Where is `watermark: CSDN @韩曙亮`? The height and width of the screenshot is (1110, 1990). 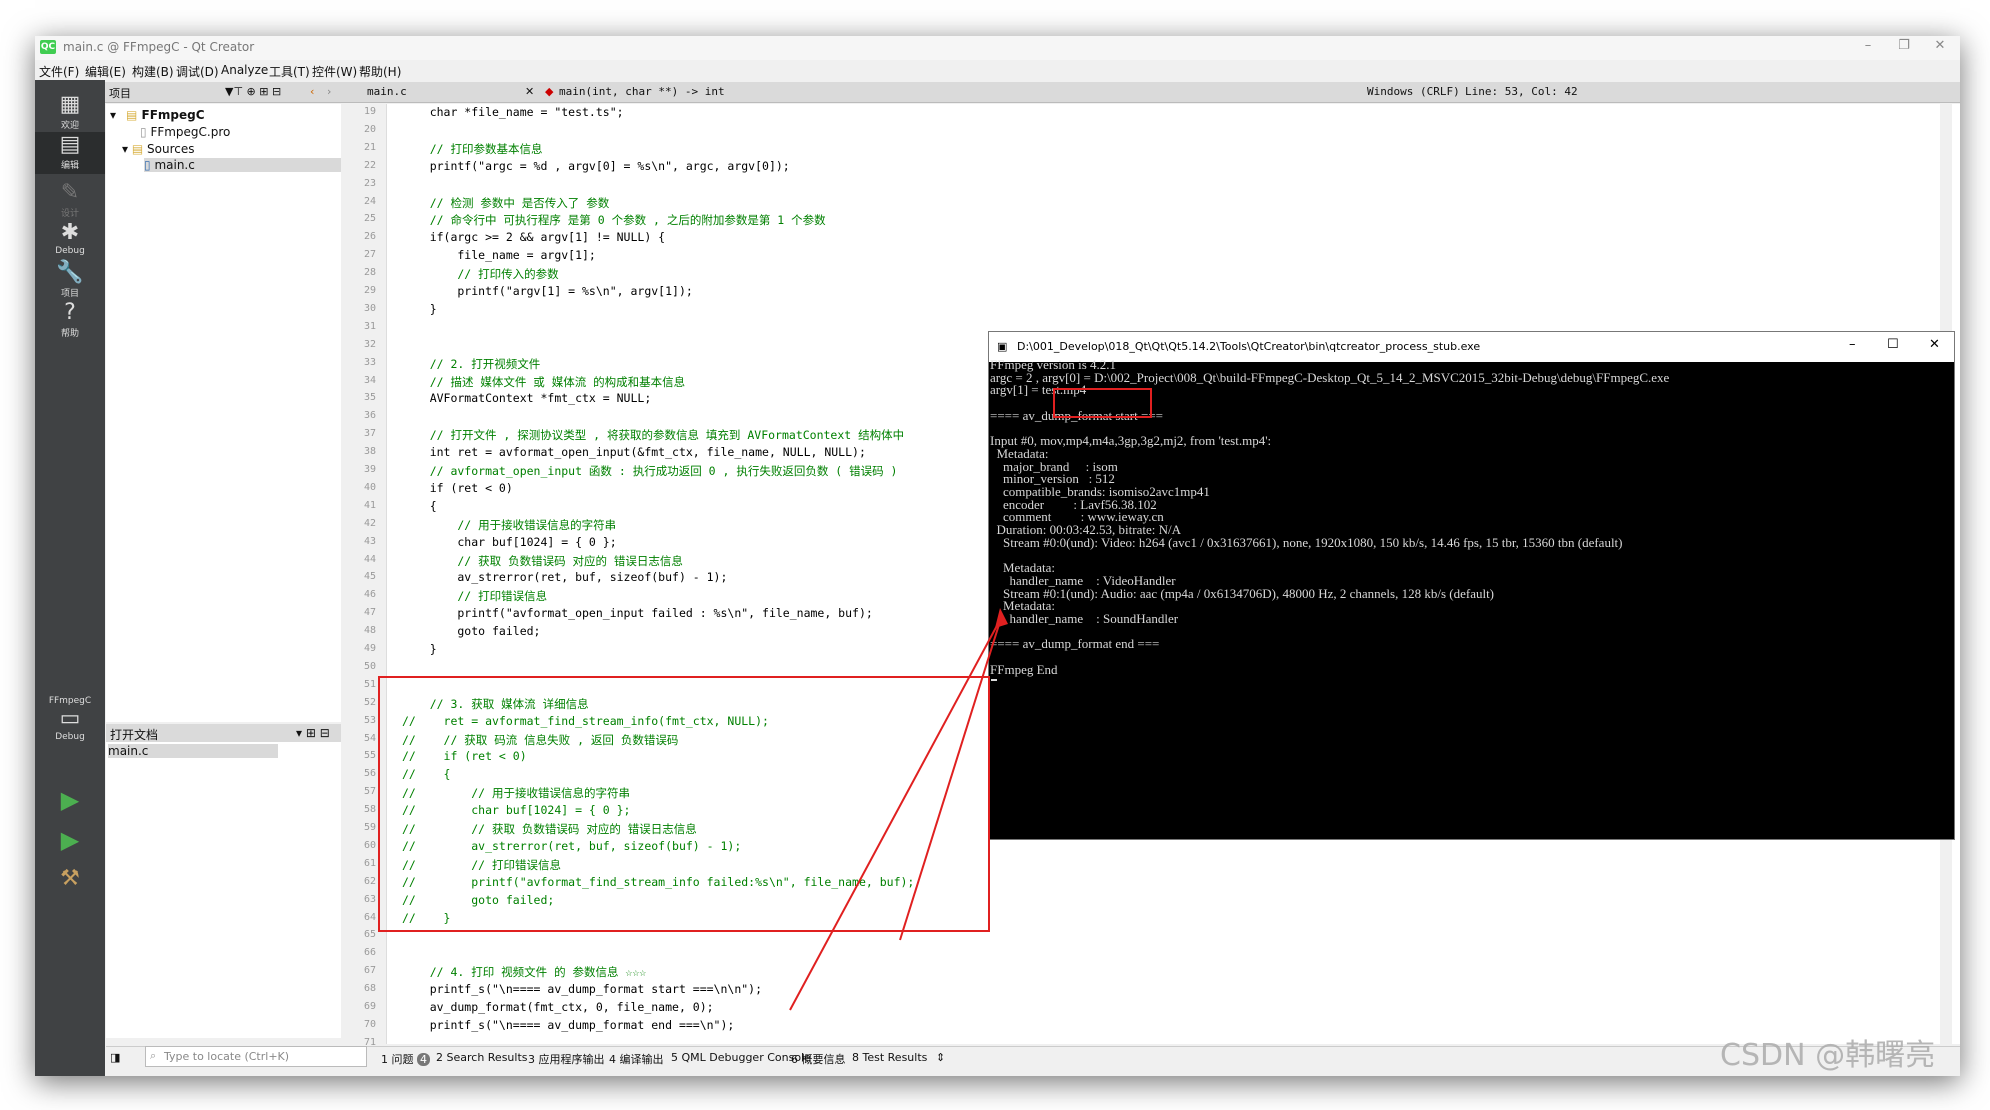 watermark: CSDN @韩曙亮 is located at coordinates (1828, 1055).